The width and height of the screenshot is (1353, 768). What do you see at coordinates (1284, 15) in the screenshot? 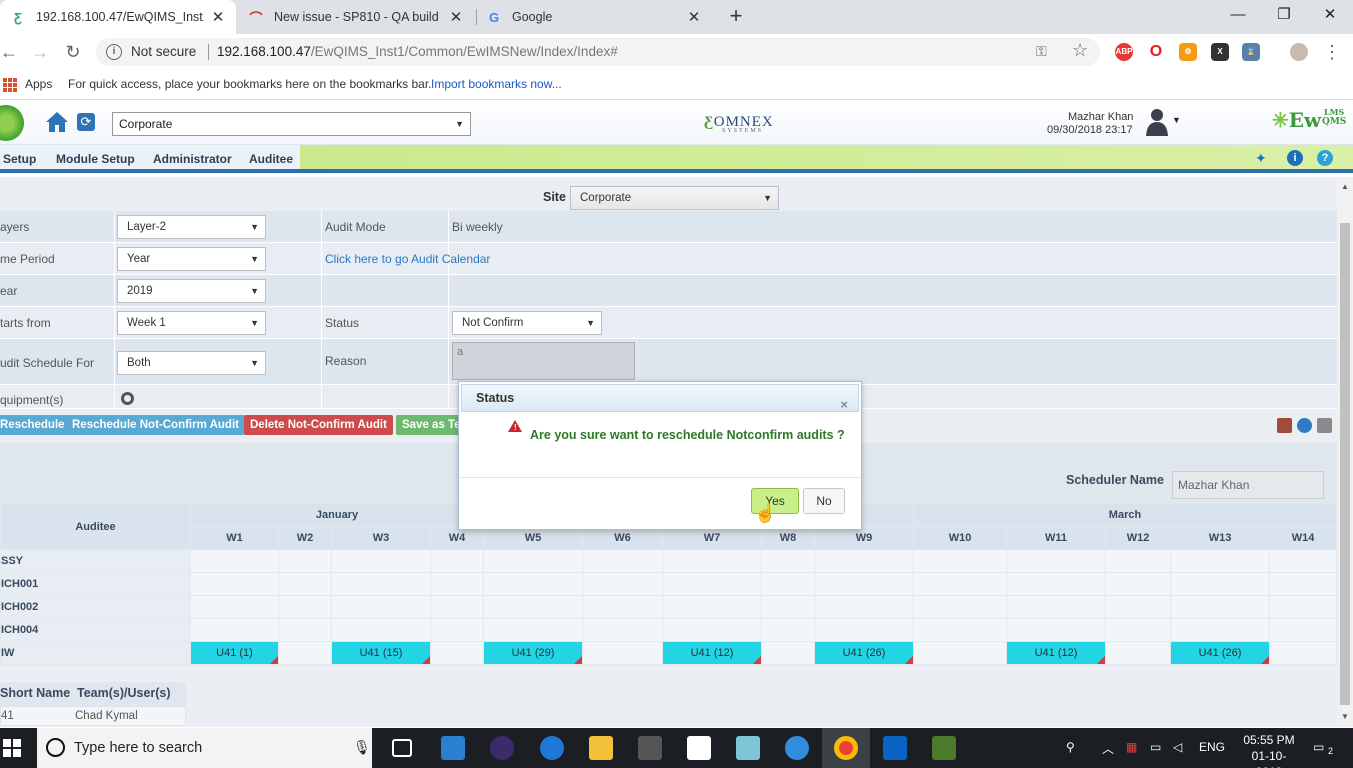
I see `maximize-button: ❐` at bounding box center [1284, 15].